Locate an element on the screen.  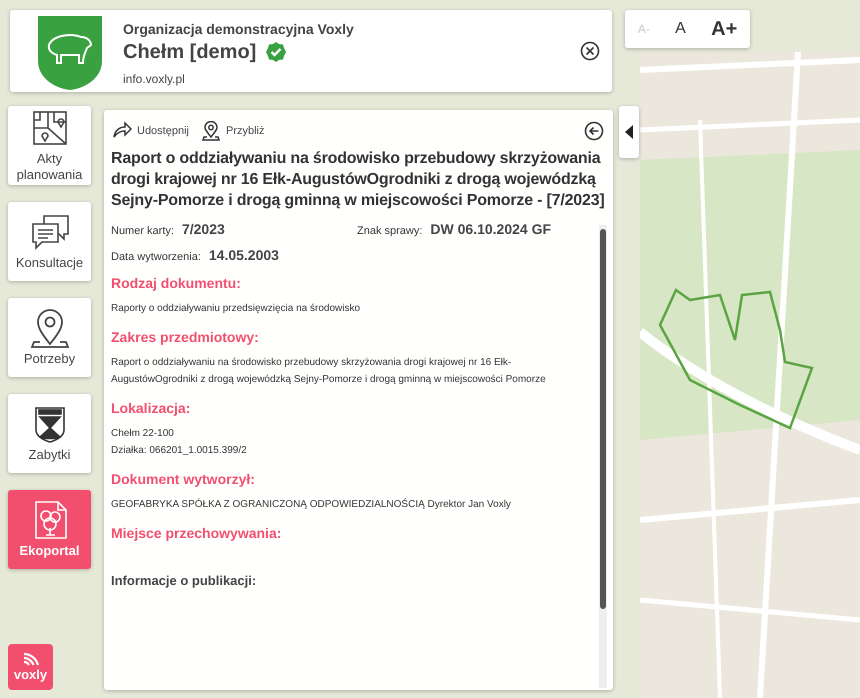
back-button is located at coordinates (594, 131).